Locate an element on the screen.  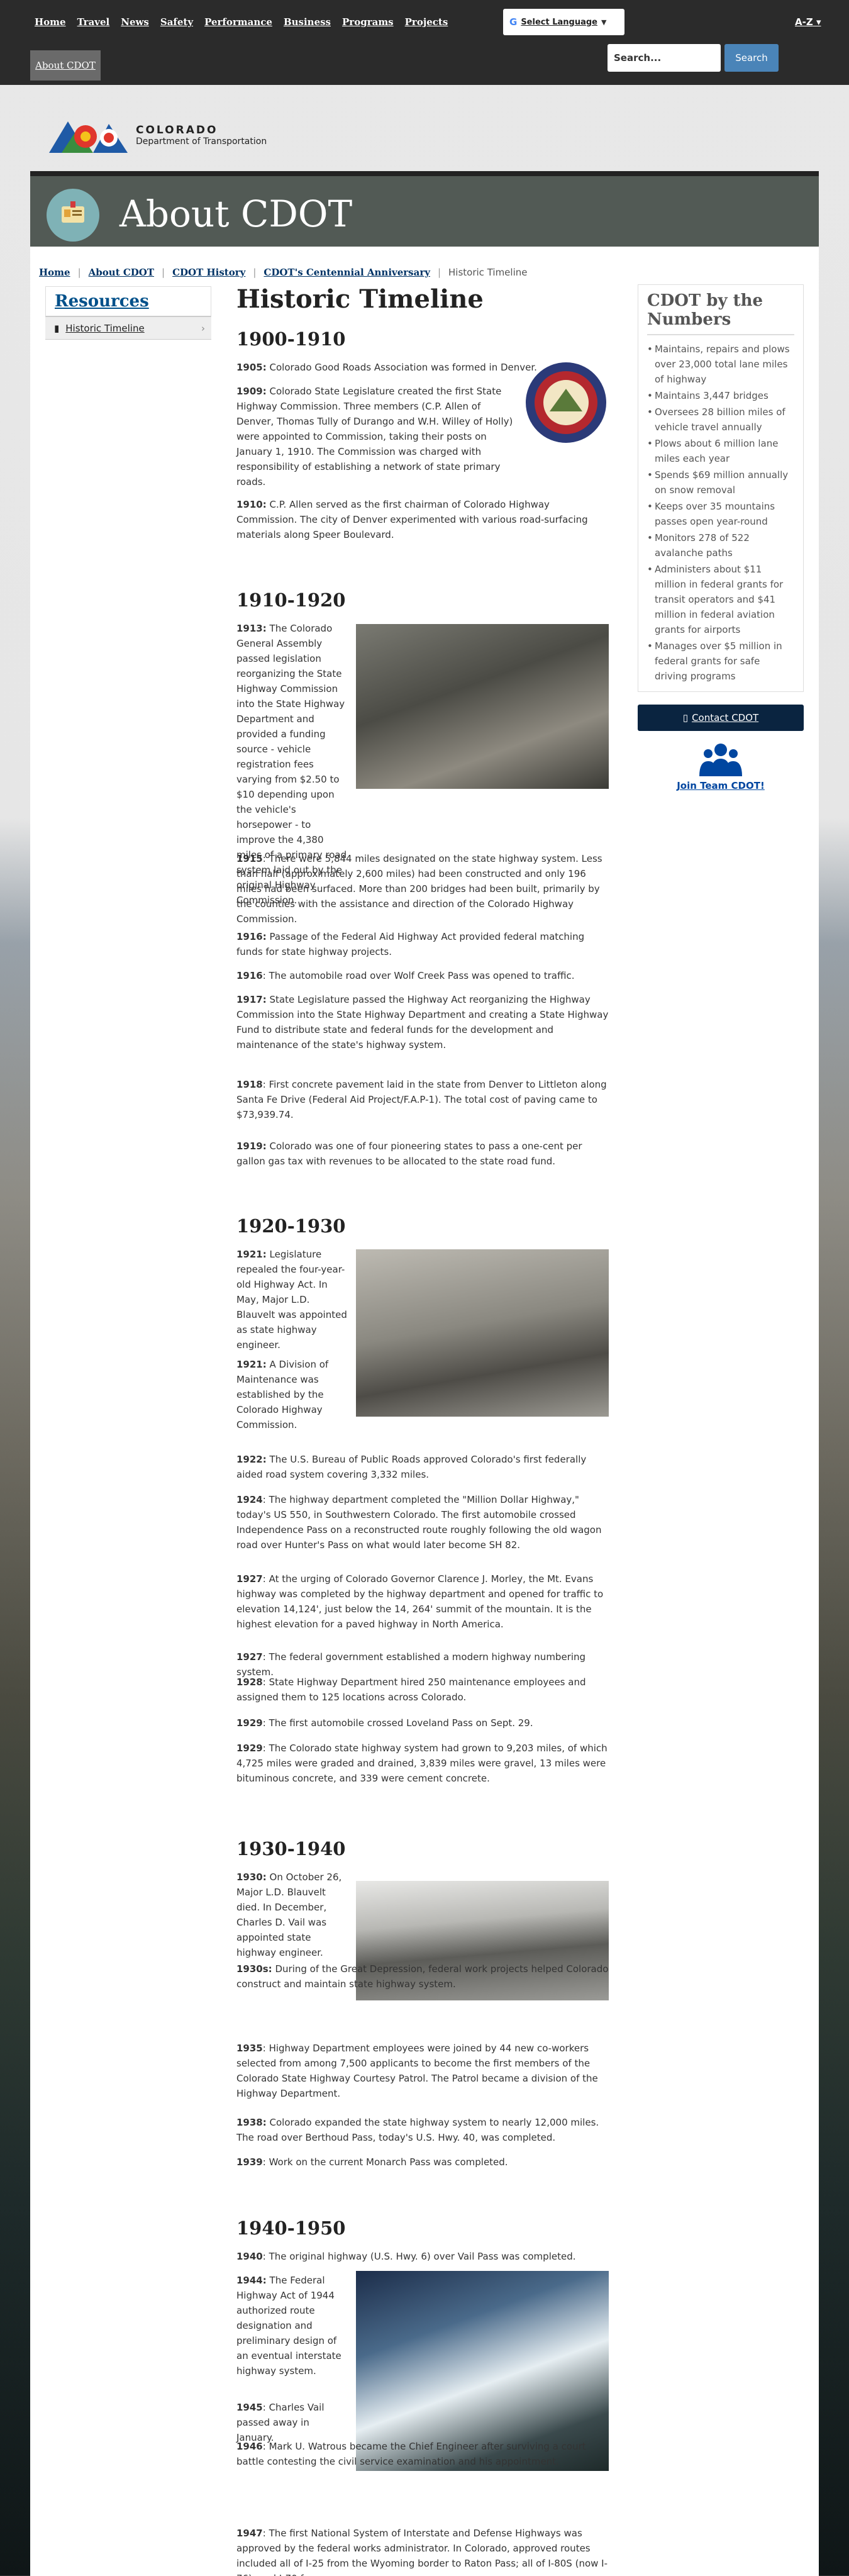
az-menu: A-Z ▾ is located at coordinates (808, 22).